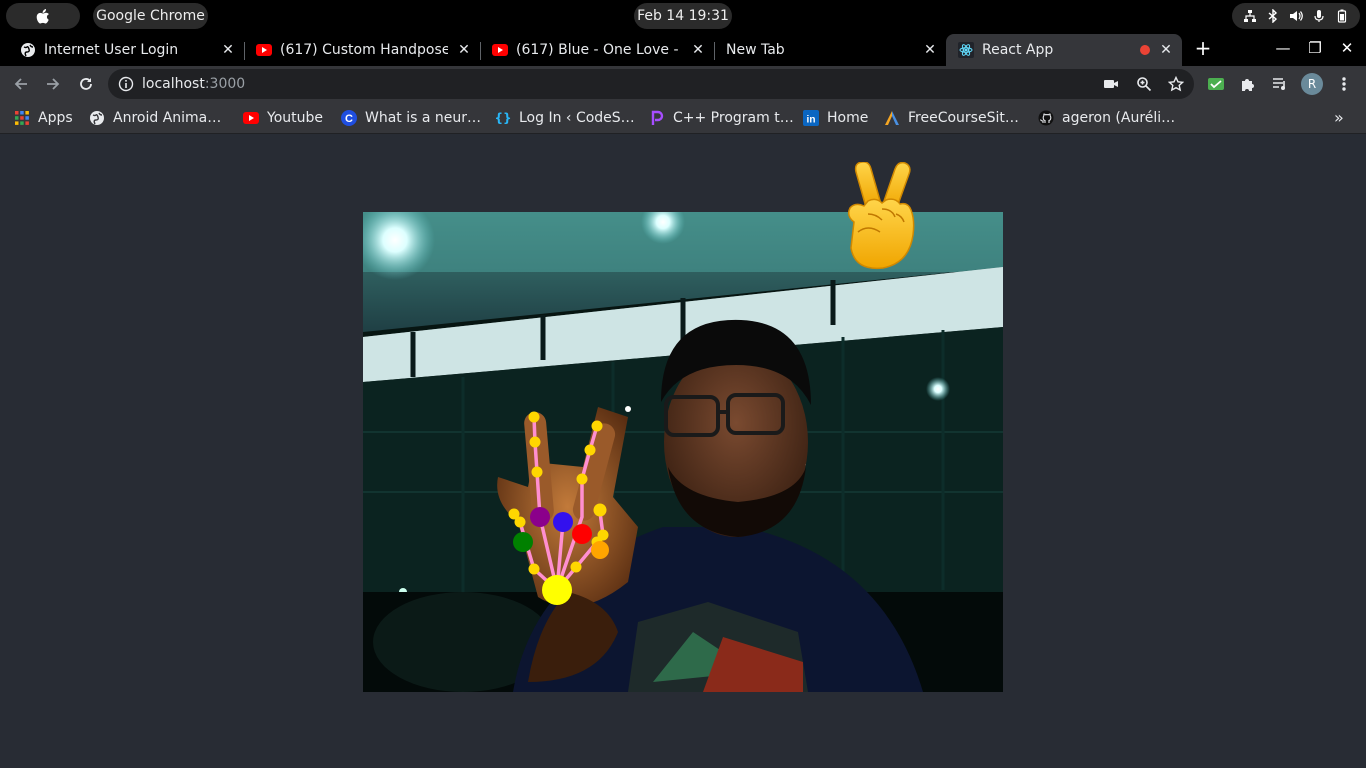 This screenshot has height=768, width=1366. I want to click on minimize-button: —, so click(1283, 48).